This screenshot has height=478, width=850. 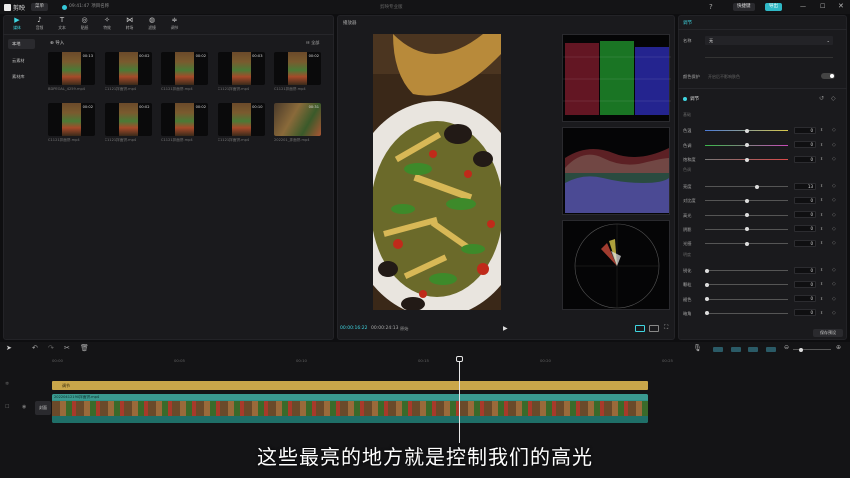 What do you see at coordinates (773, 7) in the screenshot?
I see `export-button: 导出` at bounding box center [773, 7].